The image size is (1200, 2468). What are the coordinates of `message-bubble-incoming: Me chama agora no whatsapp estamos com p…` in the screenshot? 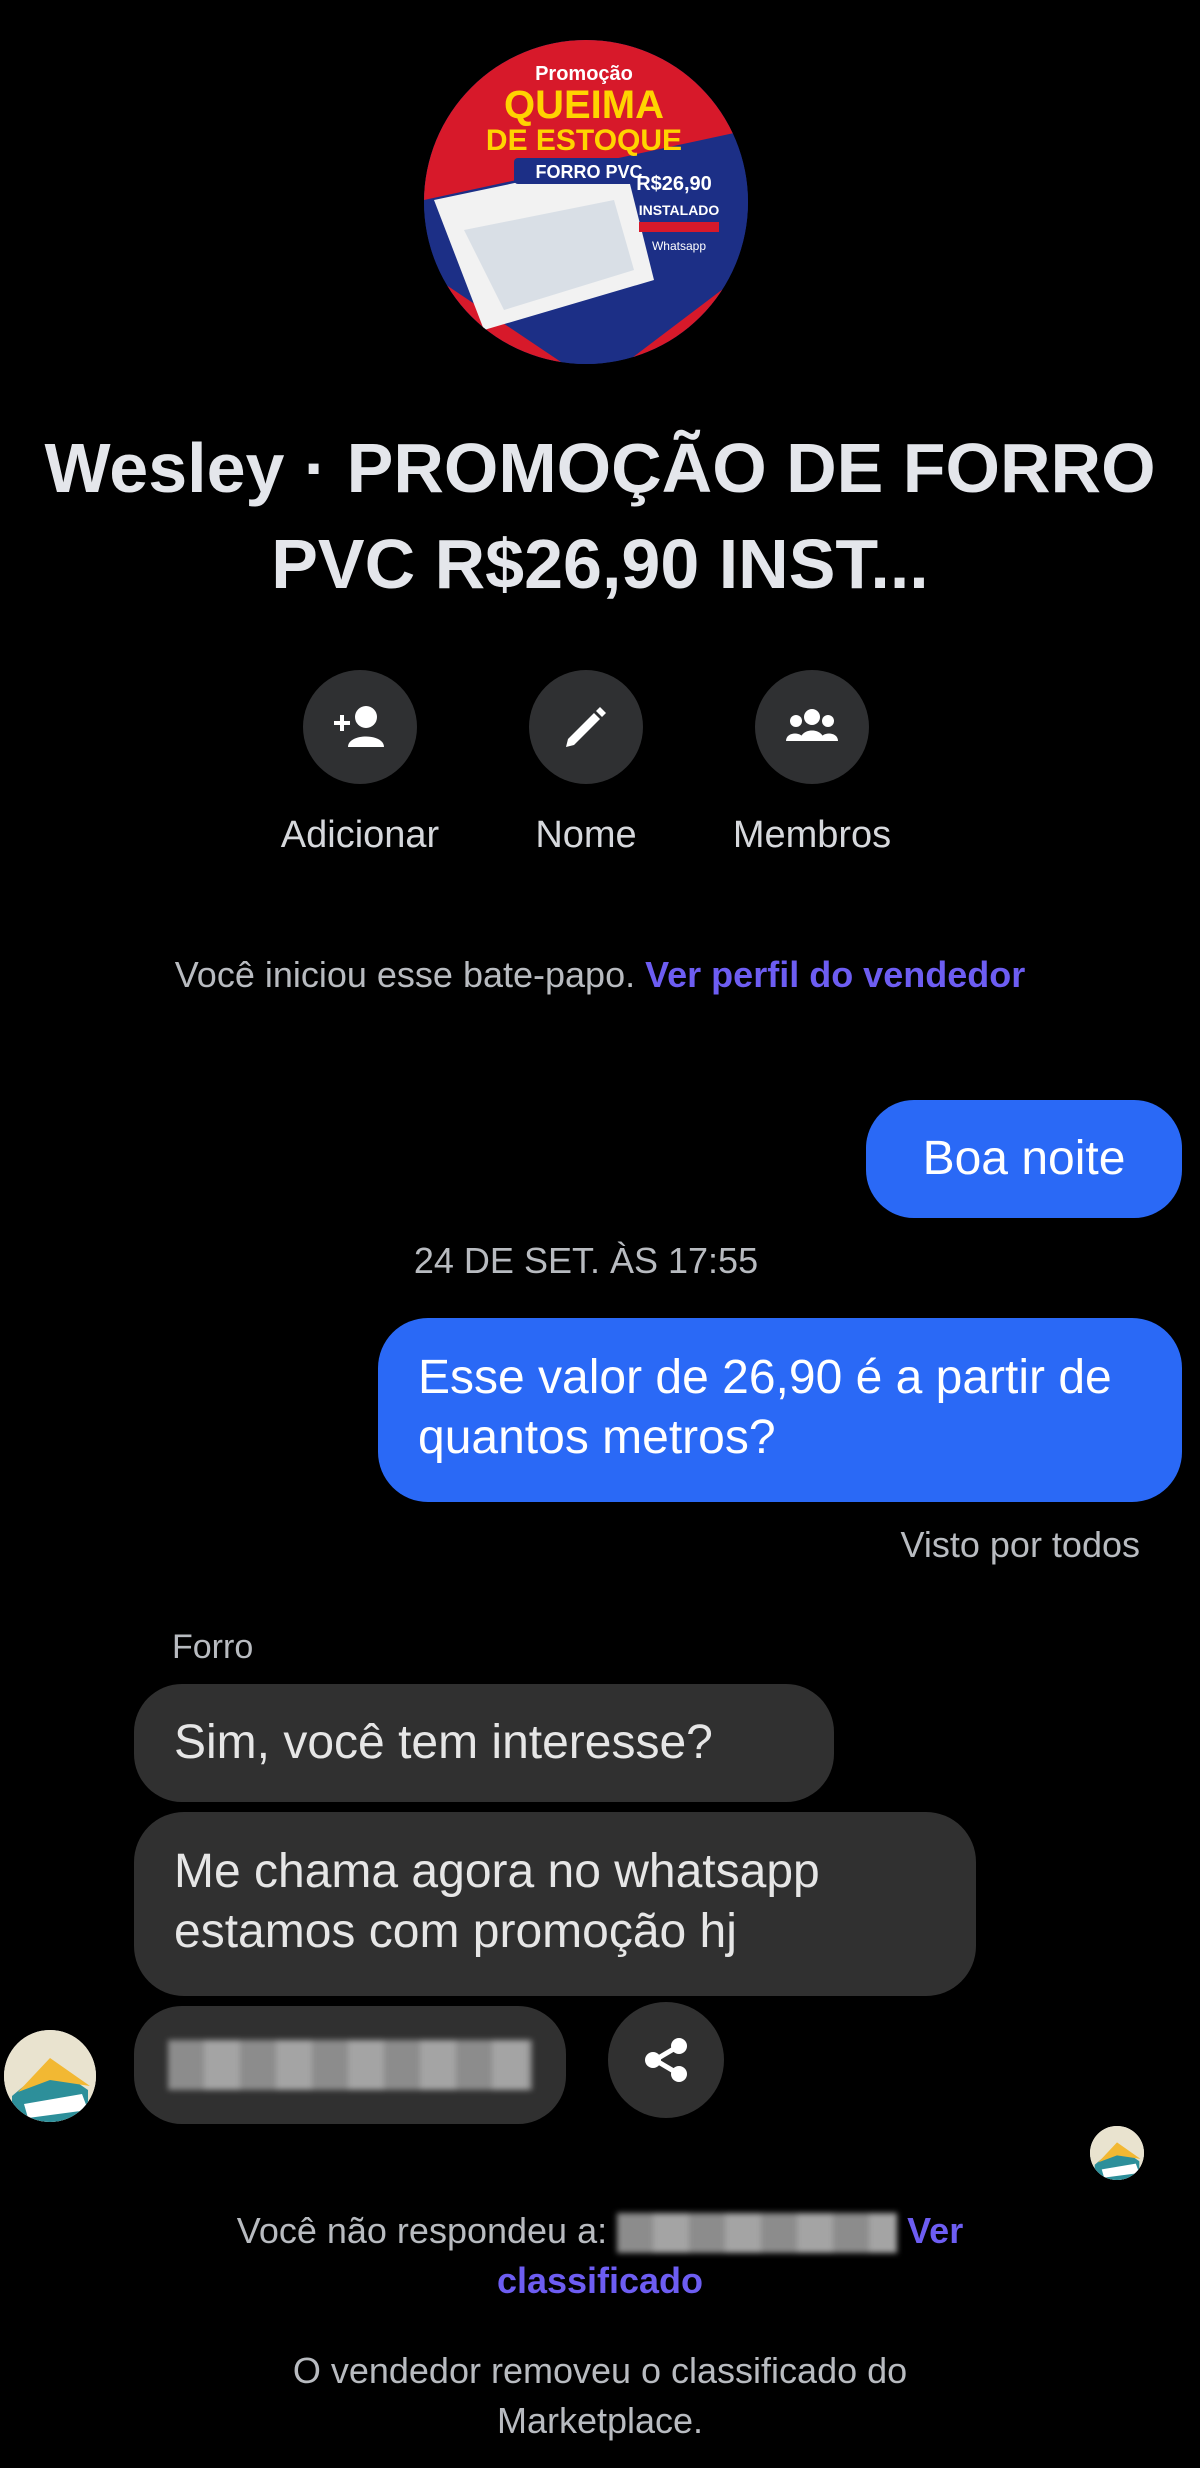 It's located at (555, 1904).